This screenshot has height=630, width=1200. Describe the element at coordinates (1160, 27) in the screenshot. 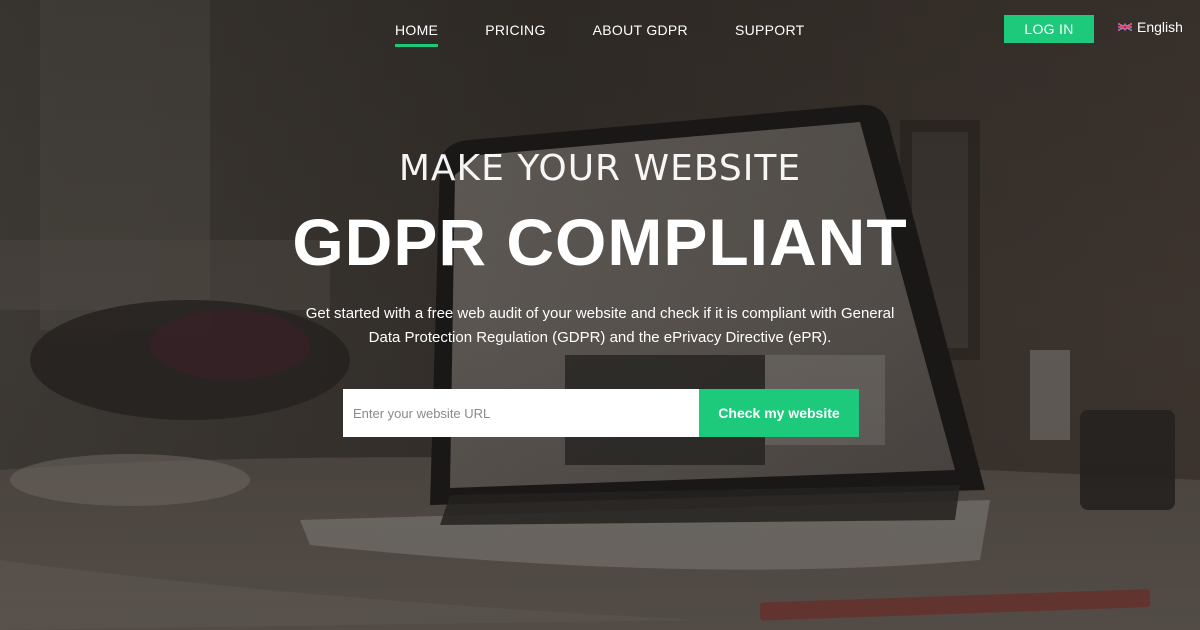

I see `language-label: English` at that location.